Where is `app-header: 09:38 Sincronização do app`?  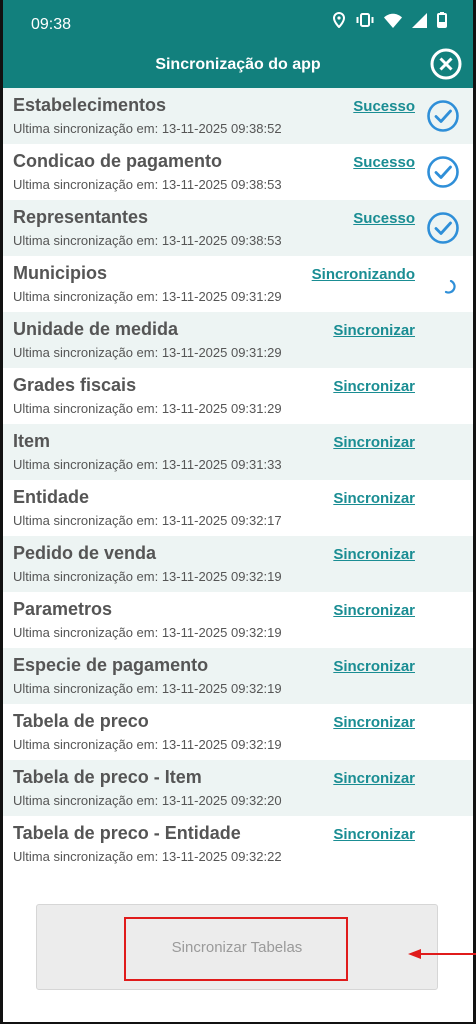 app-header: 09:38 Sincronização do app is located at coordinates (238, 44).